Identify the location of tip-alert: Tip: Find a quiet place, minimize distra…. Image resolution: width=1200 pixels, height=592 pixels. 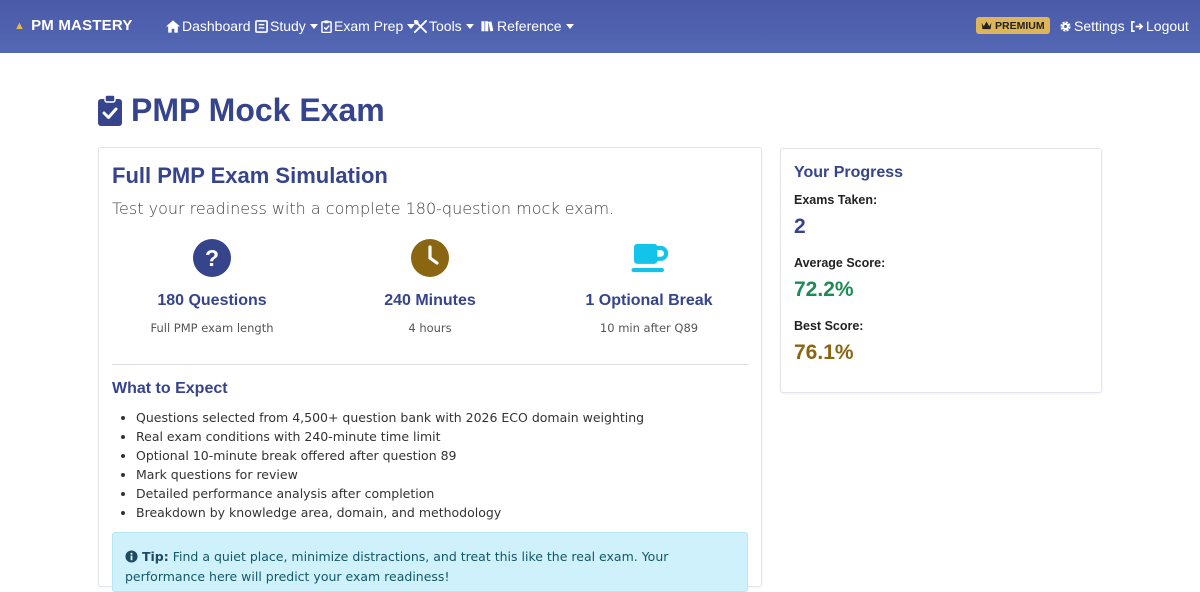
(430, 562).